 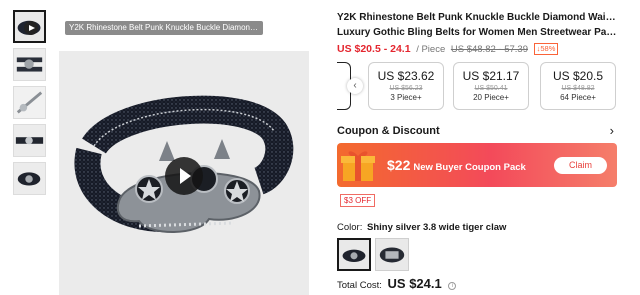 What do you see at coordinates (477, 130) in the screenshot?
I see `coupon-section-header: Coupon & Discount ›` at bounding box center [477, 130].